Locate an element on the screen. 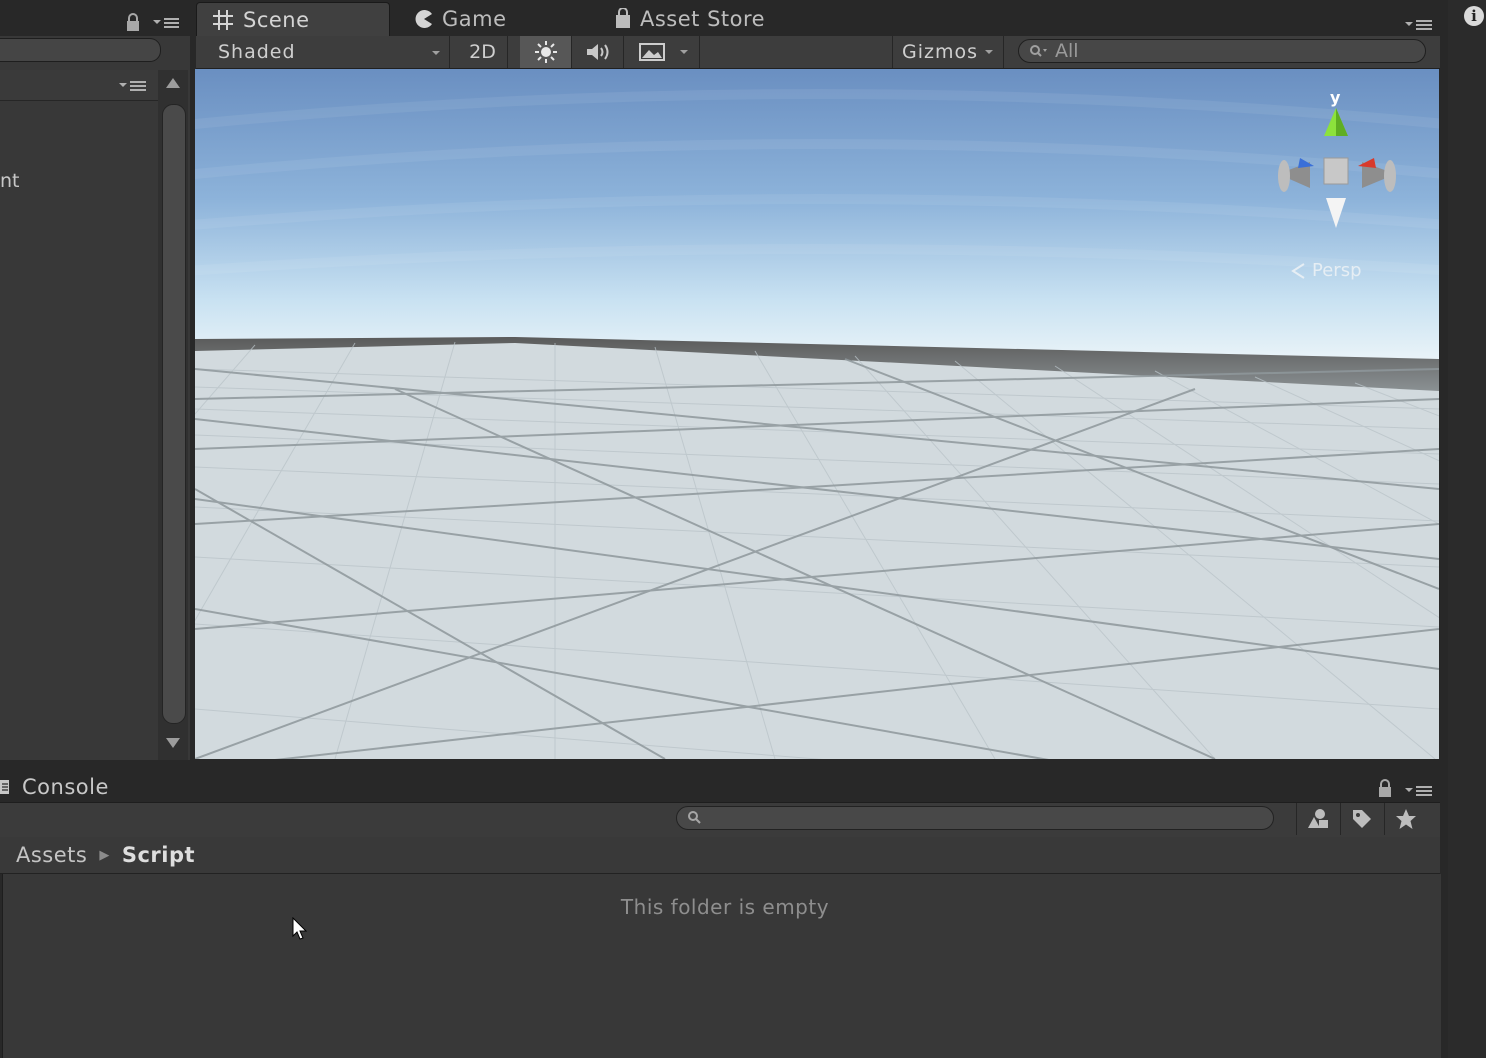  info-icon: i is located at coordinates (1474, 16).